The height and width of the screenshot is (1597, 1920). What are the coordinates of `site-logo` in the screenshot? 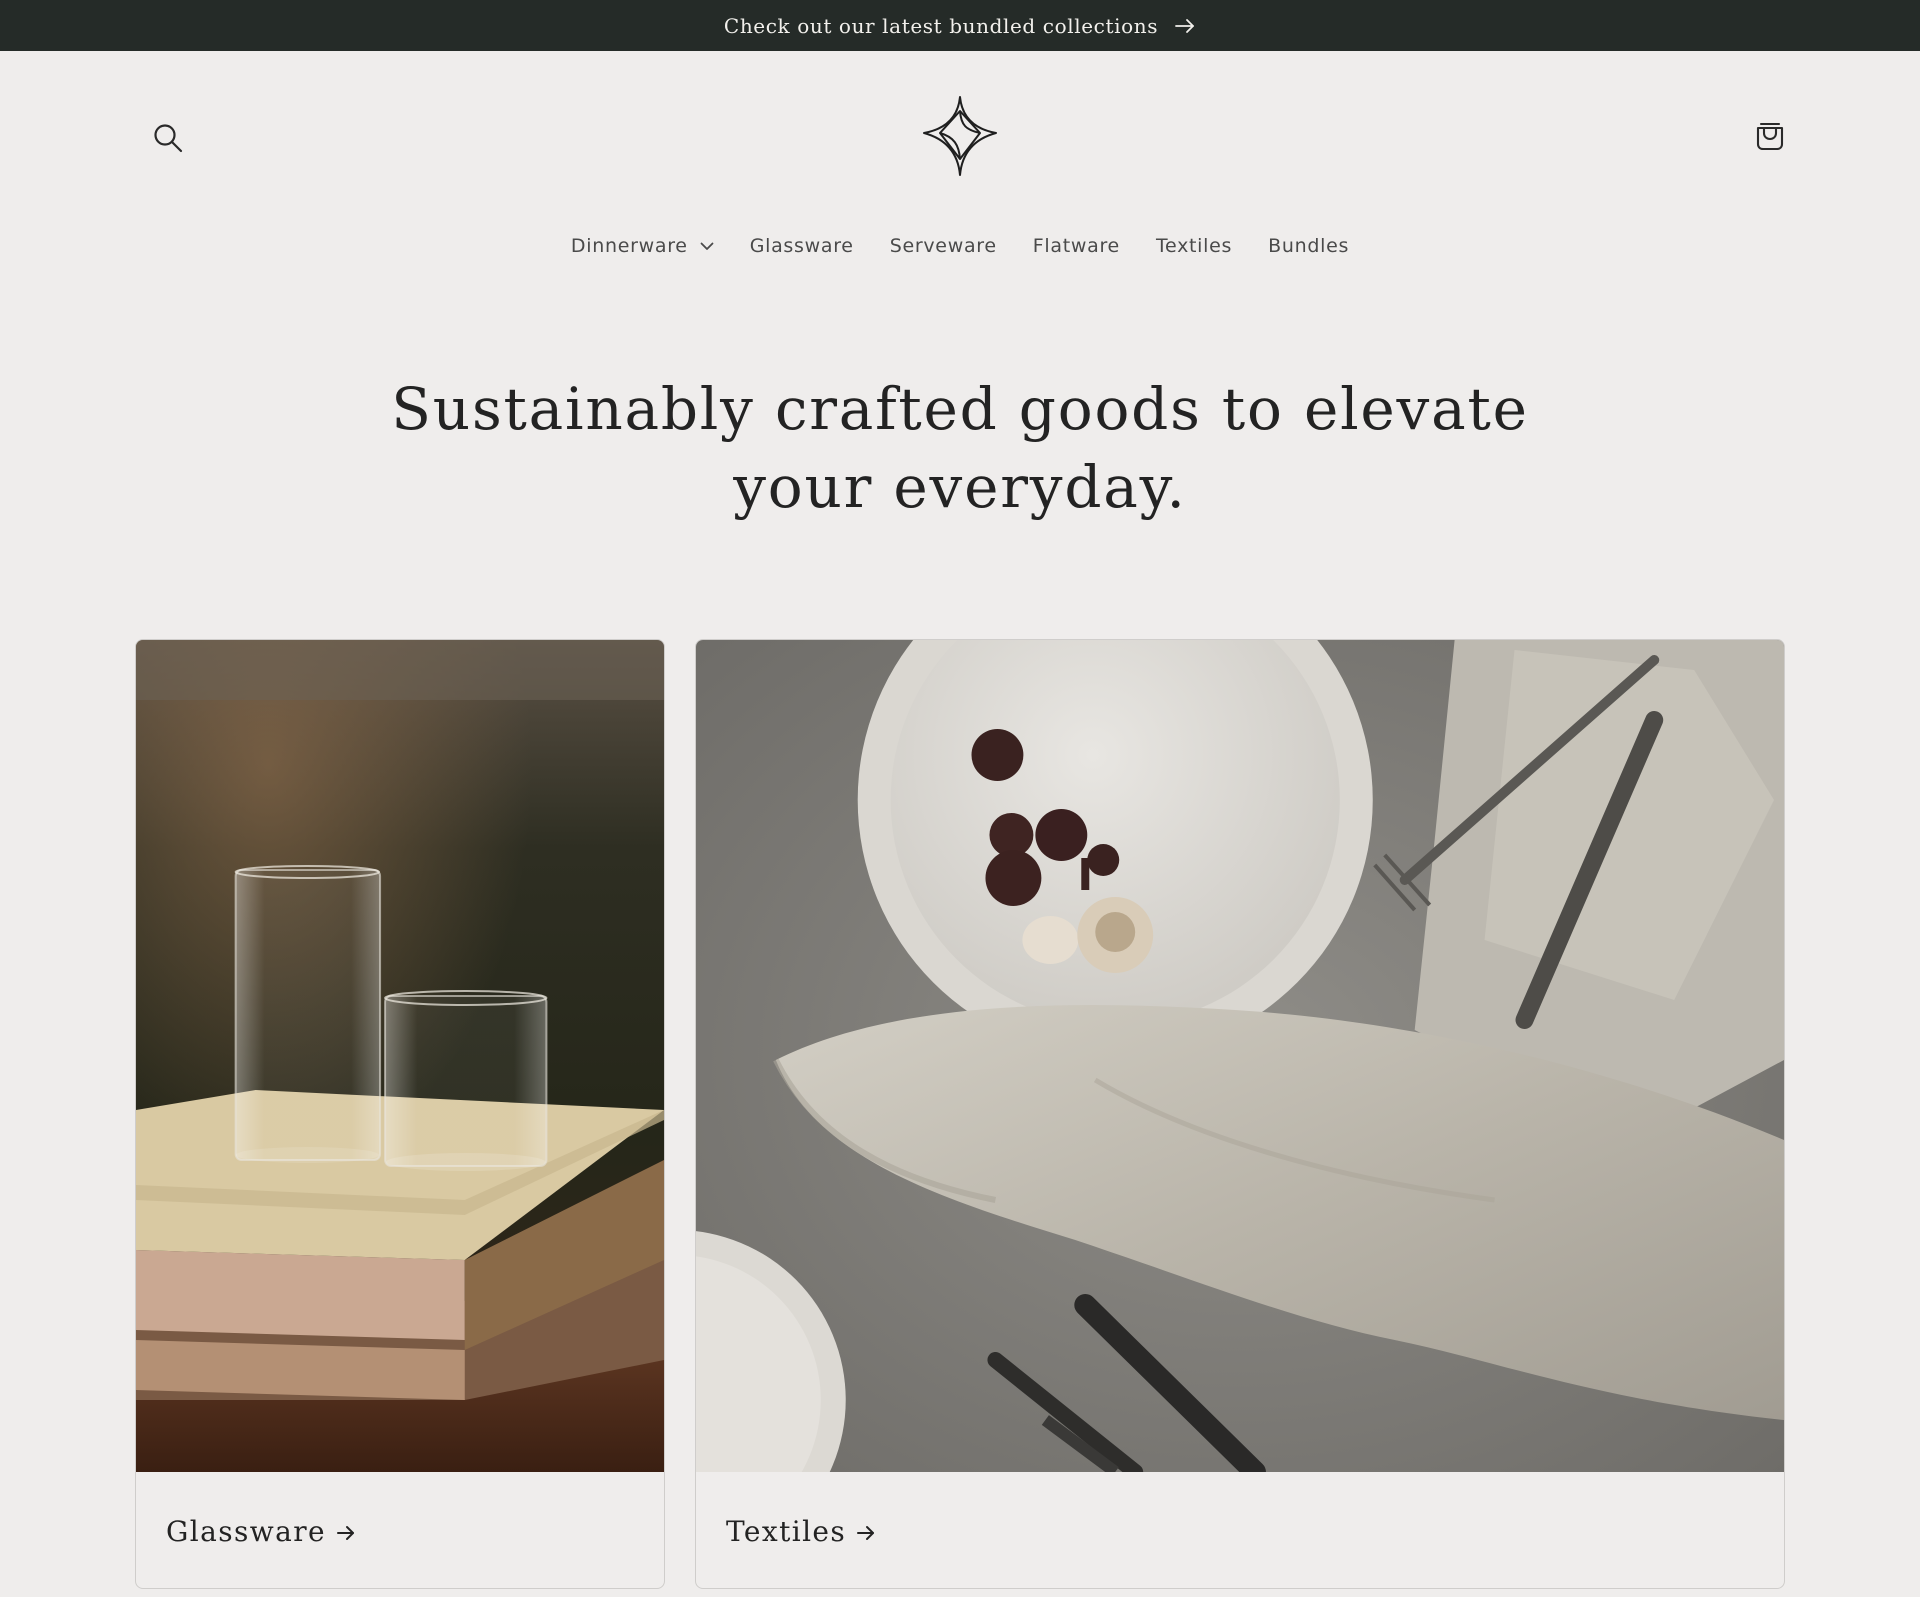 It's located at (960, 138).